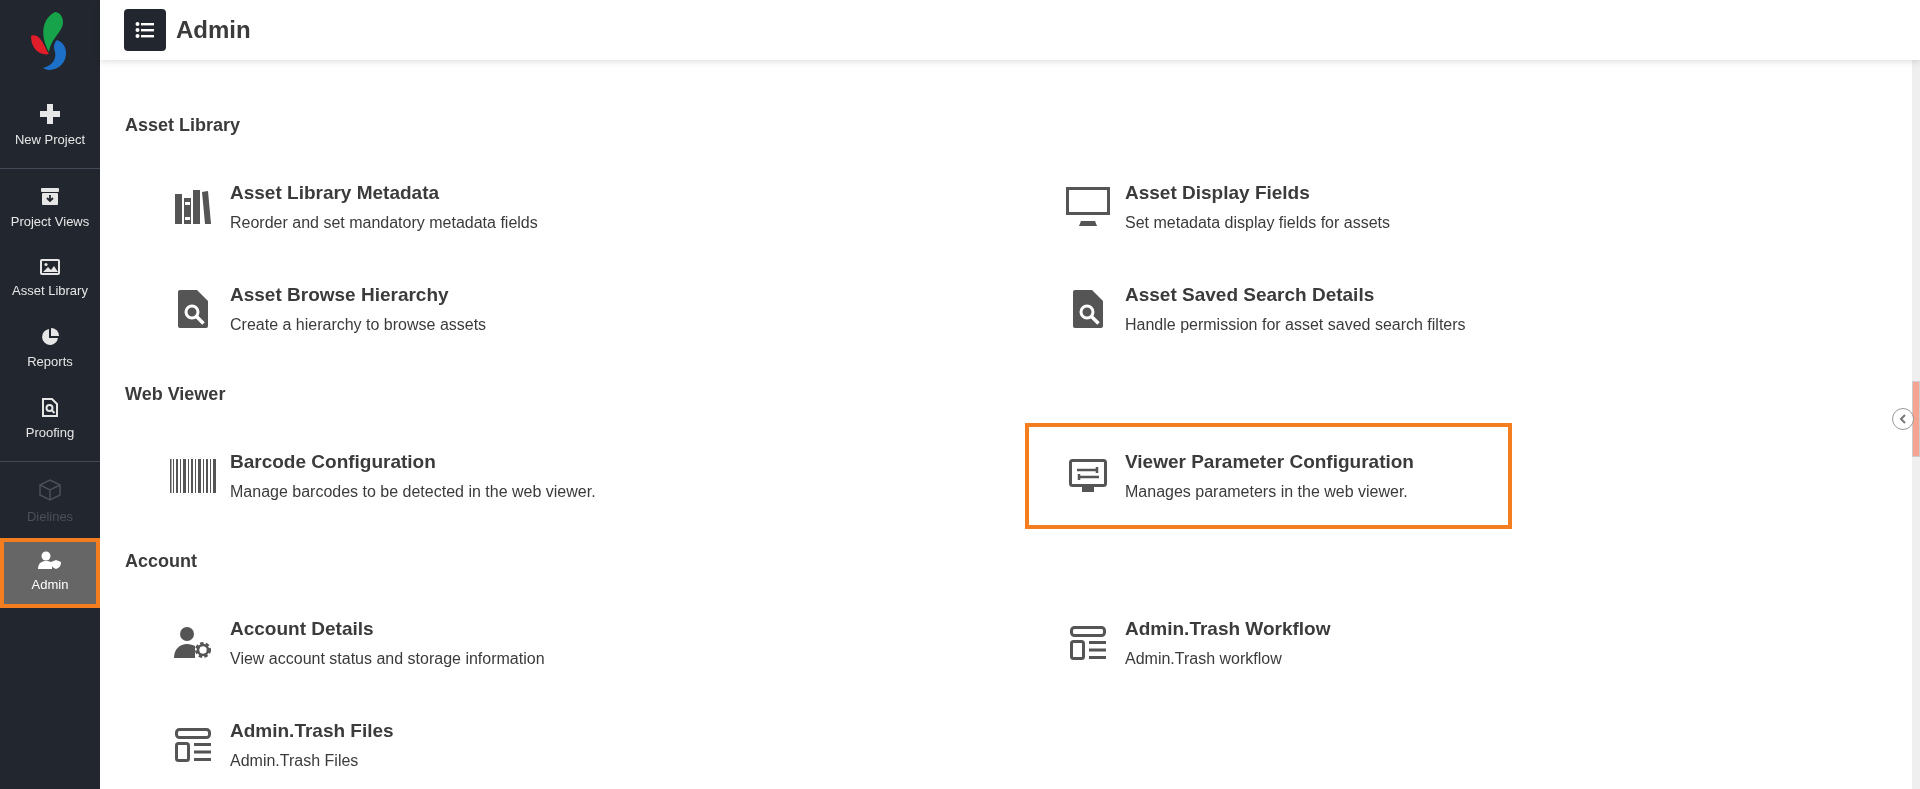 The width and height of the screenshot is (1920, 789). What do you see at coordinates (387, 659) in the screenshot?
I see `option-description: View account status and storage information` at bounding box center [387, 659].